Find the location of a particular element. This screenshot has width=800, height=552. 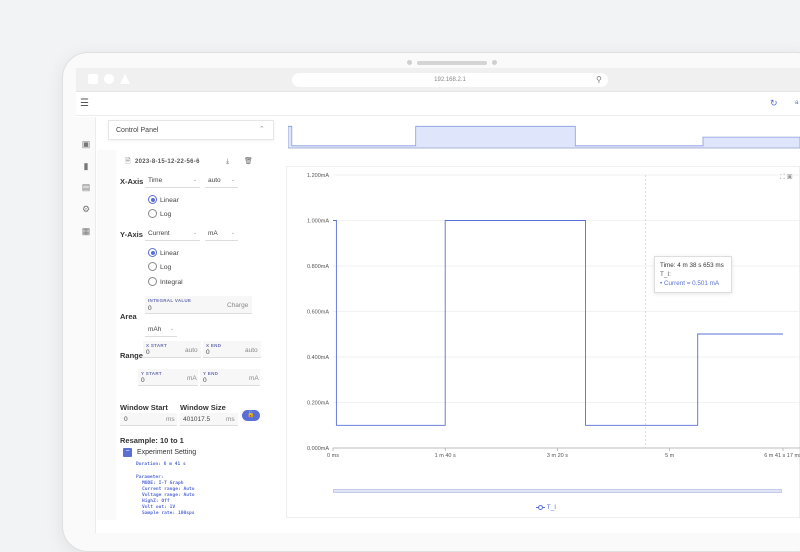

tooltip-time: Time: 4 m 38 s 653 ms is located at coordinates (692, 265).